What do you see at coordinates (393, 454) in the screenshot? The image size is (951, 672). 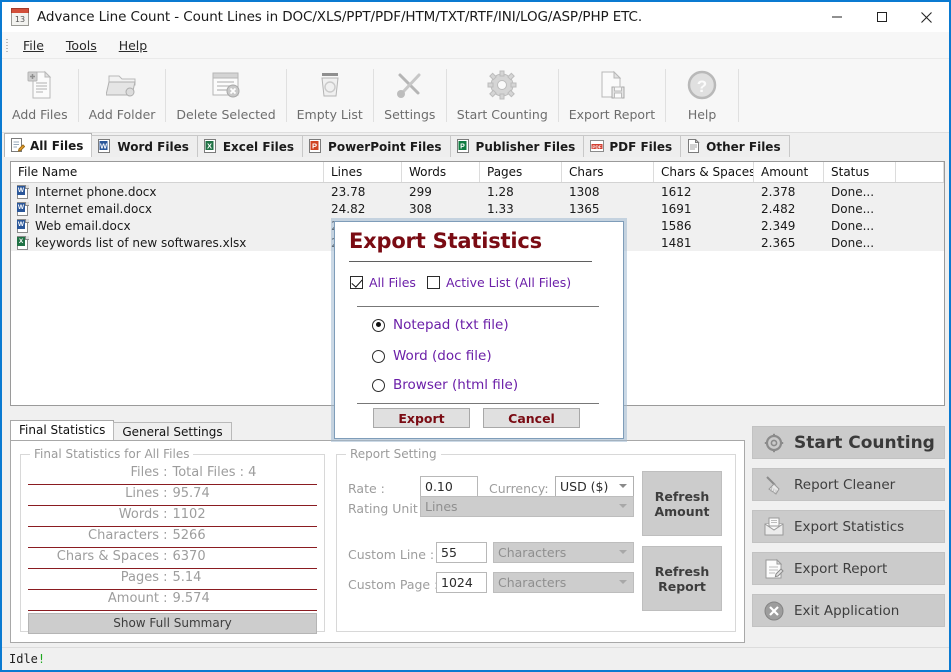 I see `report-setting-group-title: Report Setting` at bounding box center [393, 454].